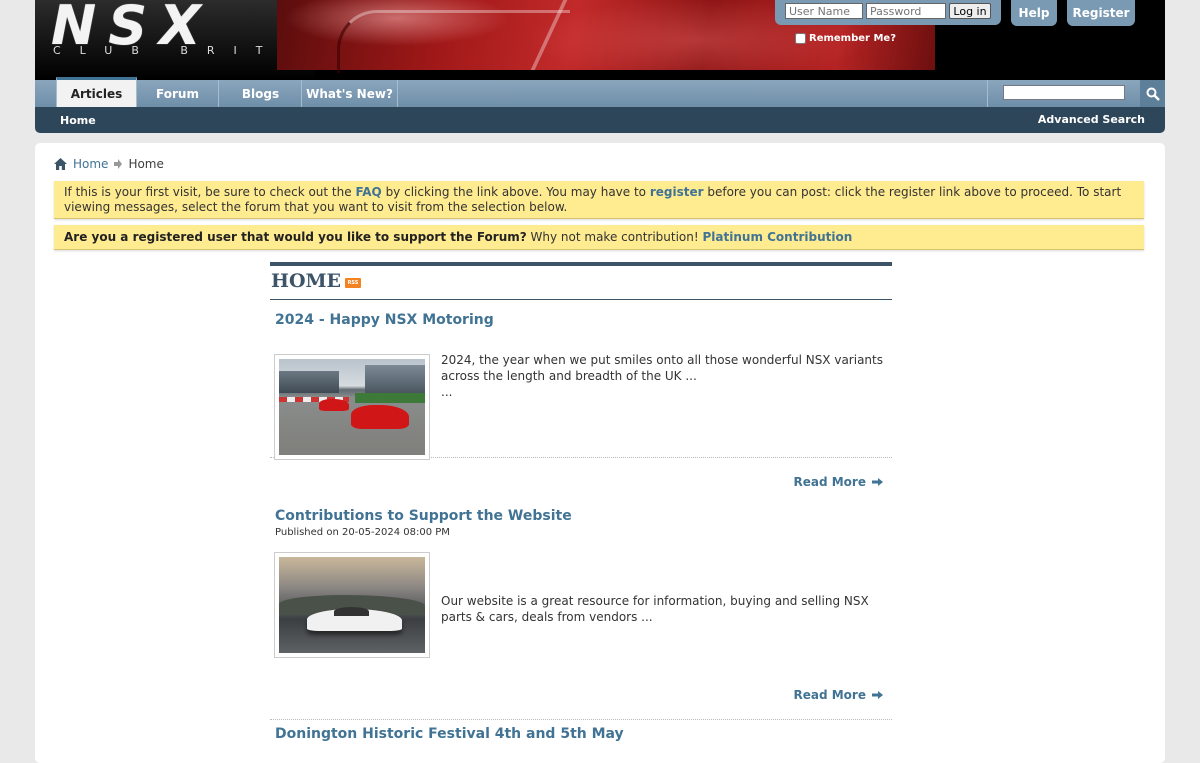  Describe the element at coordinates (824, 11) in the screenshot. I see `username-input` at that location.